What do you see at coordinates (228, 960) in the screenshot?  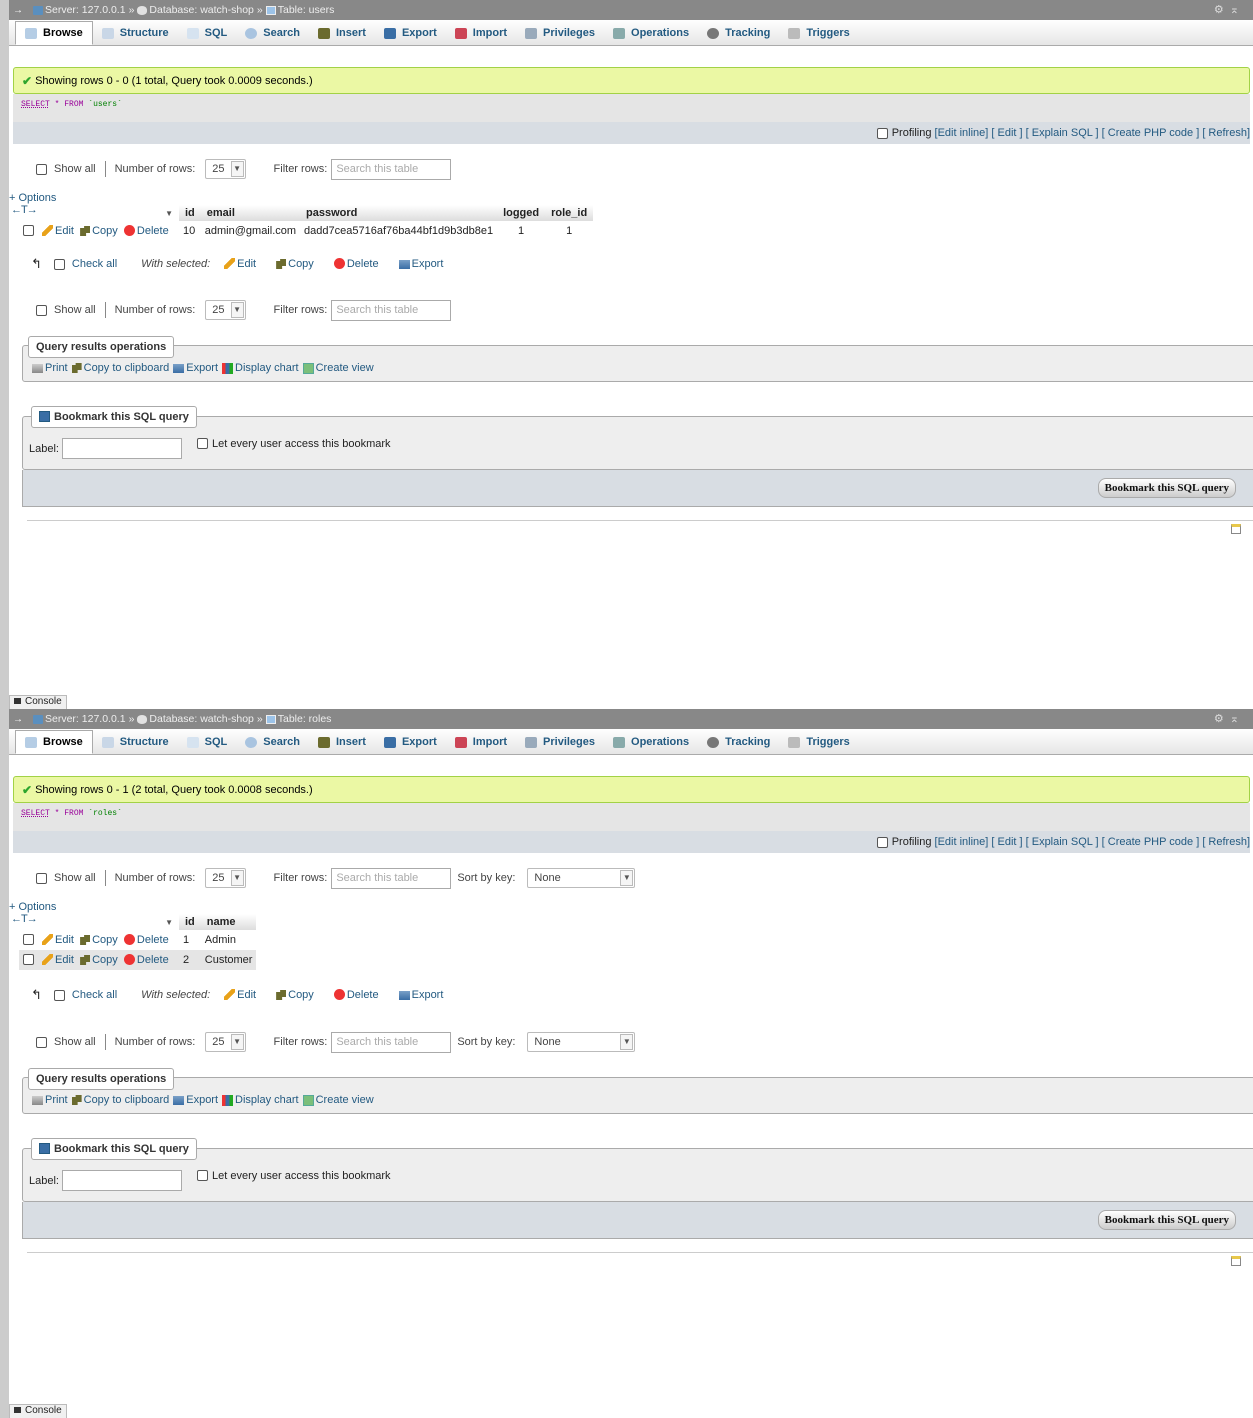 I see `table-cell: Customer` at bounding box center [228, 960].